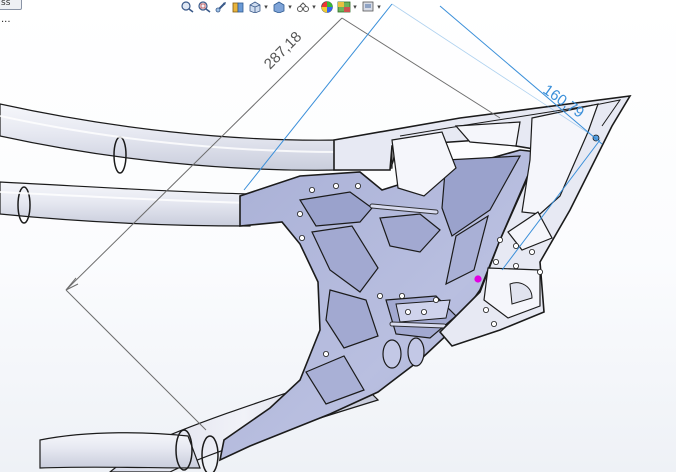 The image size is (676, 472). Describe the element at coordinates (355, 7) in the screenshot. I see `apply-scene-dropdown-icon: ▾` at that location.